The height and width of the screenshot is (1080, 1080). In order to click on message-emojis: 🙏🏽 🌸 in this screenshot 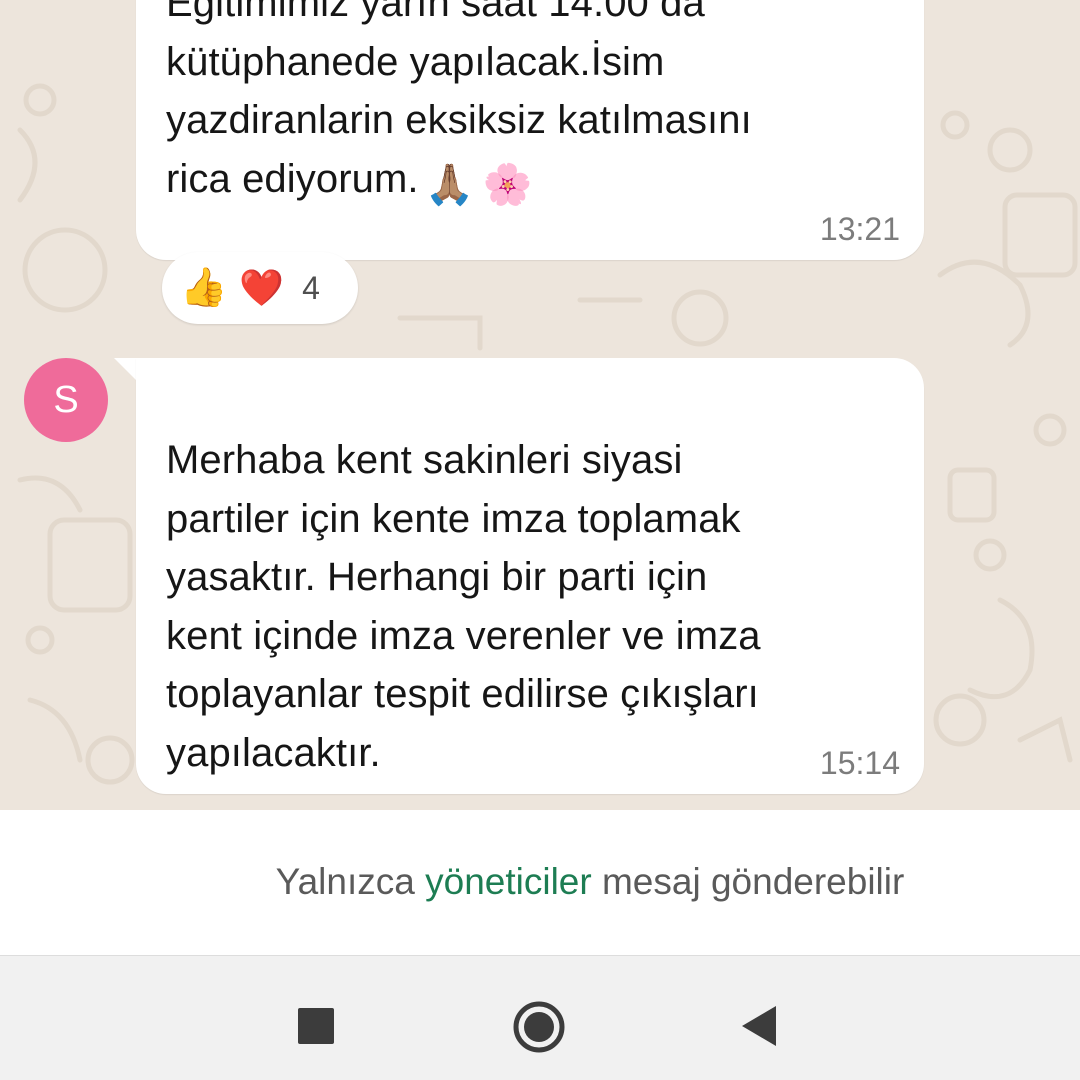, I will do `click(479, 185)`.